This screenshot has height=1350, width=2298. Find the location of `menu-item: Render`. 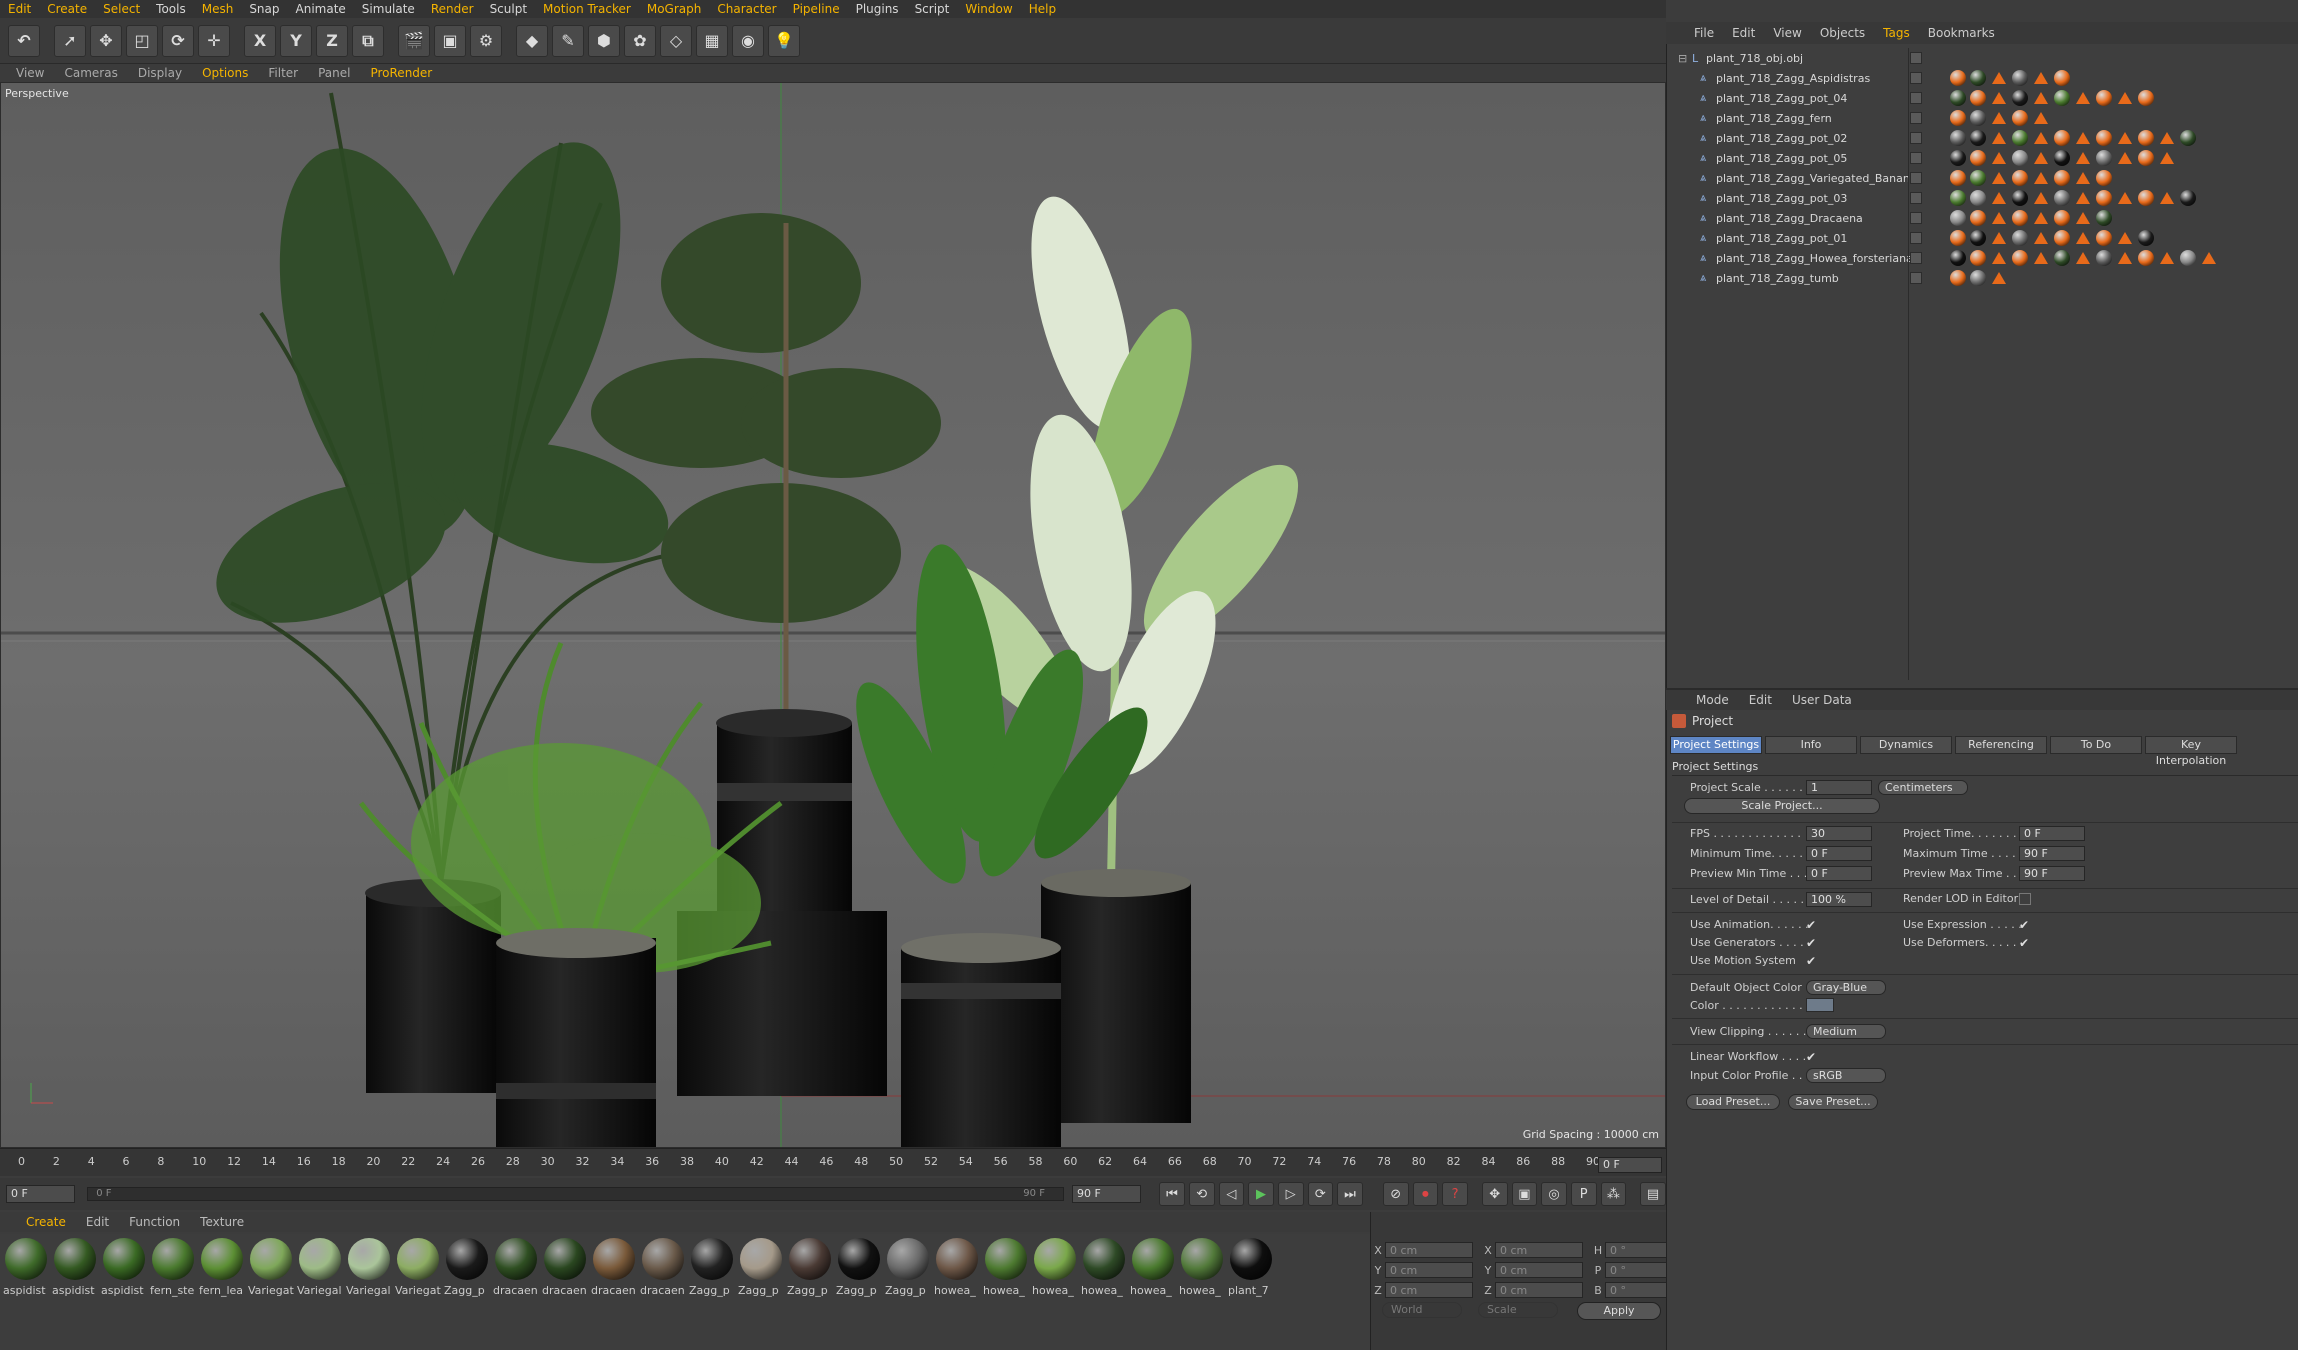

menu-item: Render is located at coordinates (452, 9).